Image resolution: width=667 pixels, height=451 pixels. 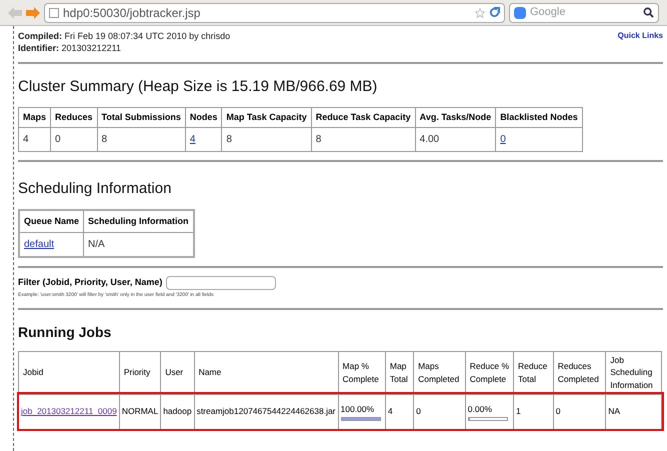 I want to click on star-icon, so click(x=480, y=13).